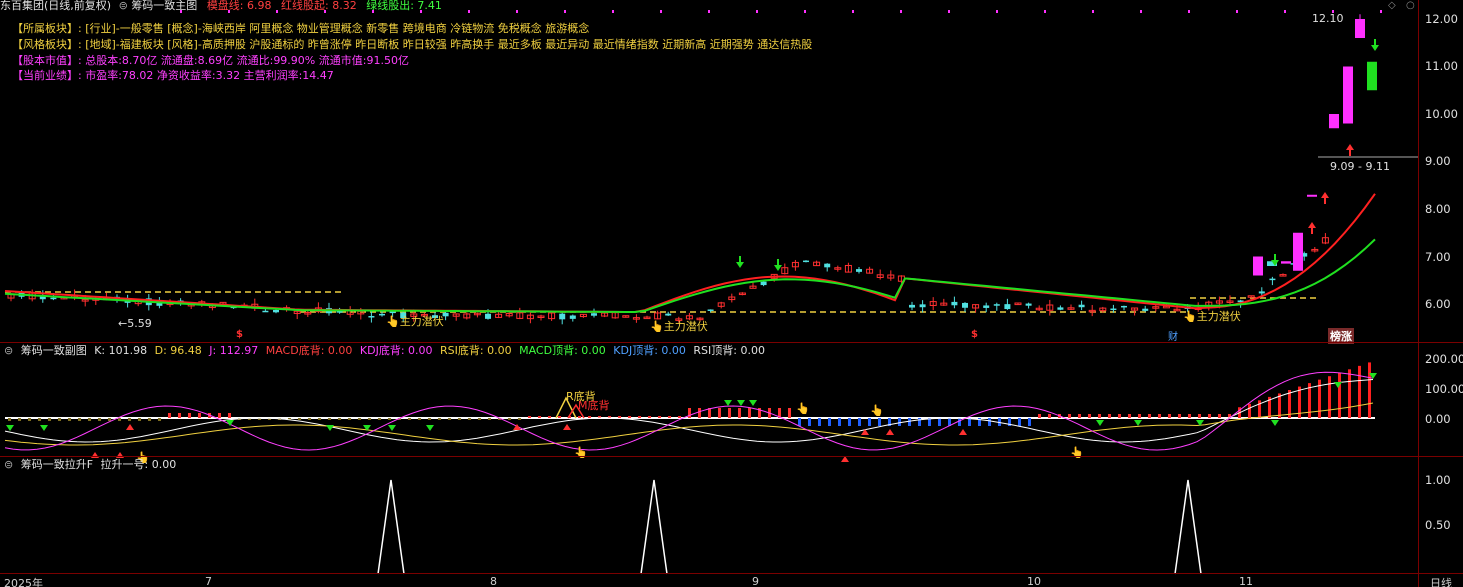 This screenshot has height=587, width=1463. I want to click on sub1-name: 筹码一致副图, so click(54, 350).